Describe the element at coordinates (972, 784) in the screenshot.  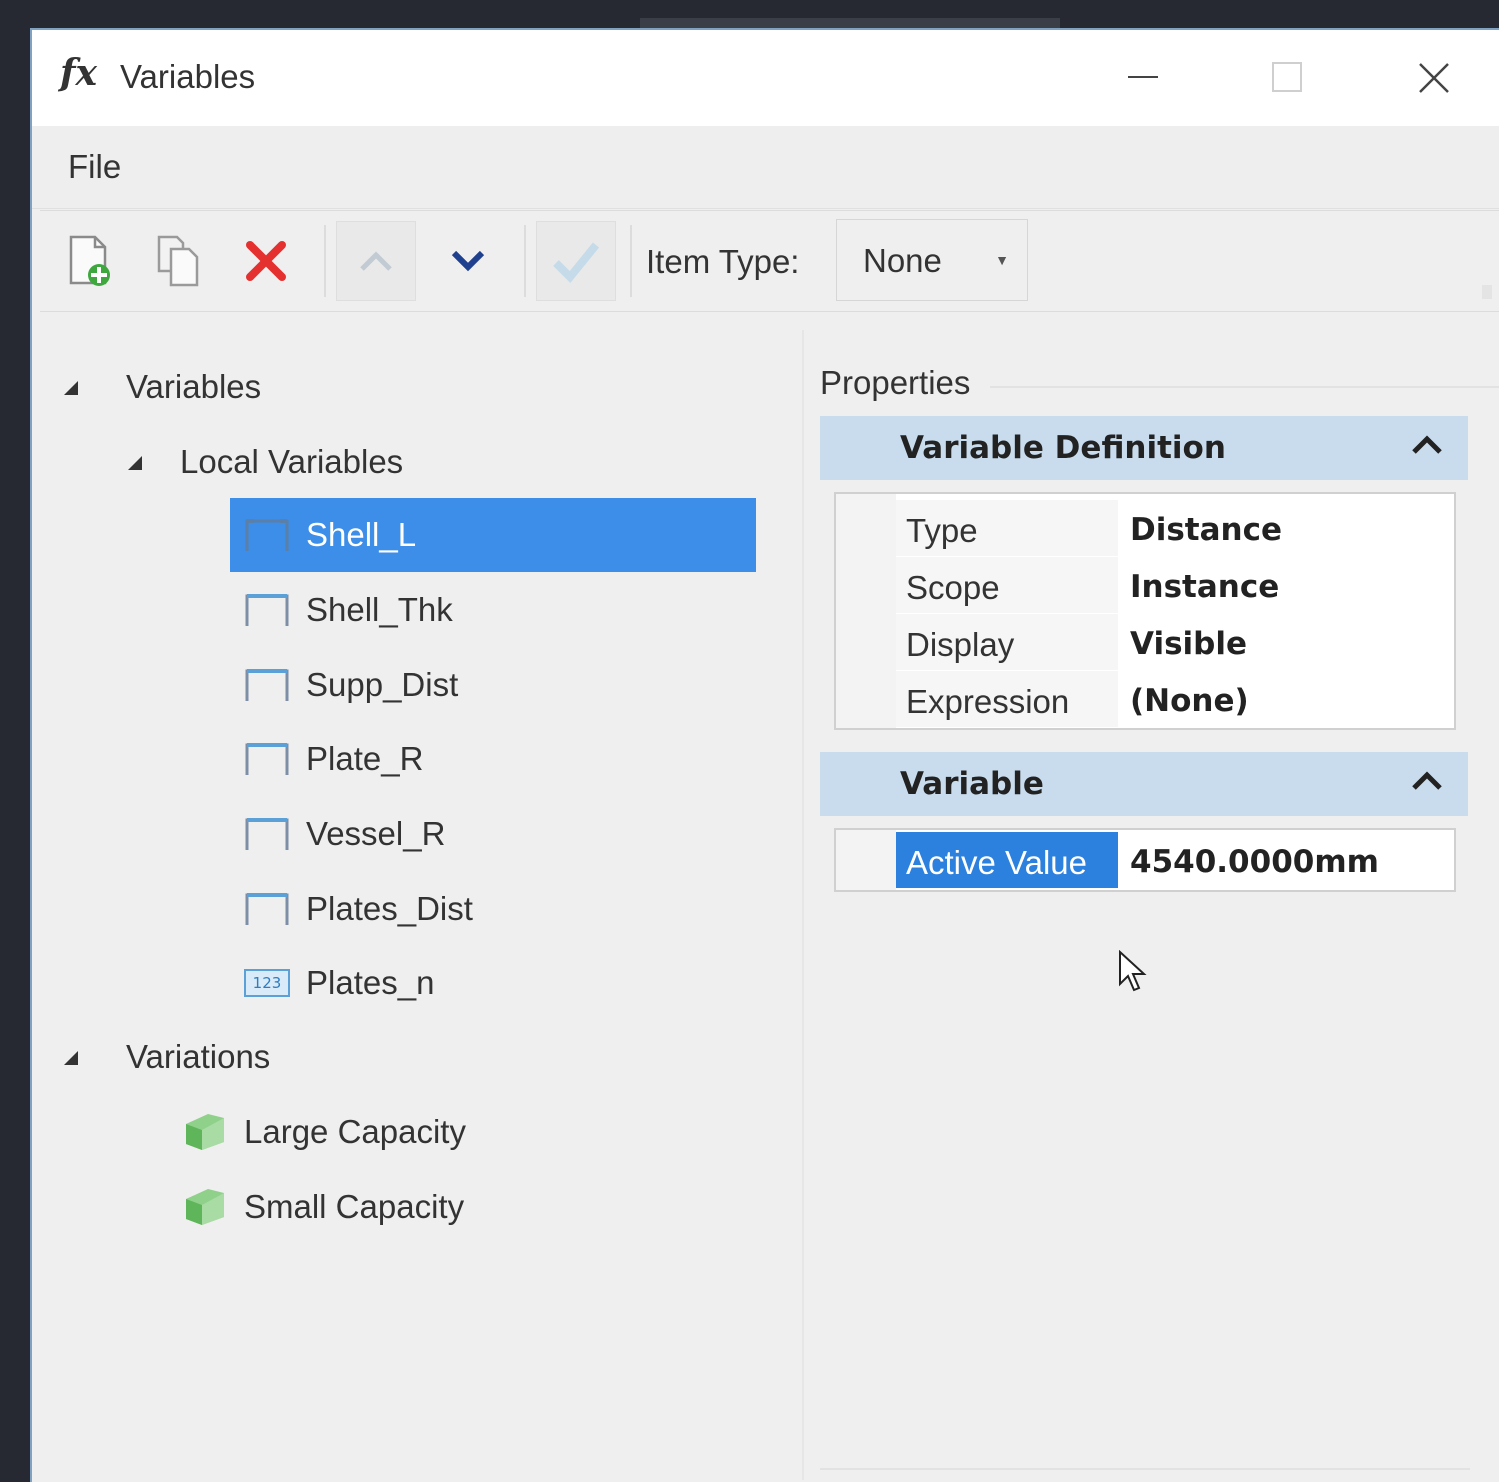
I see `section-title: Variable` at that location.